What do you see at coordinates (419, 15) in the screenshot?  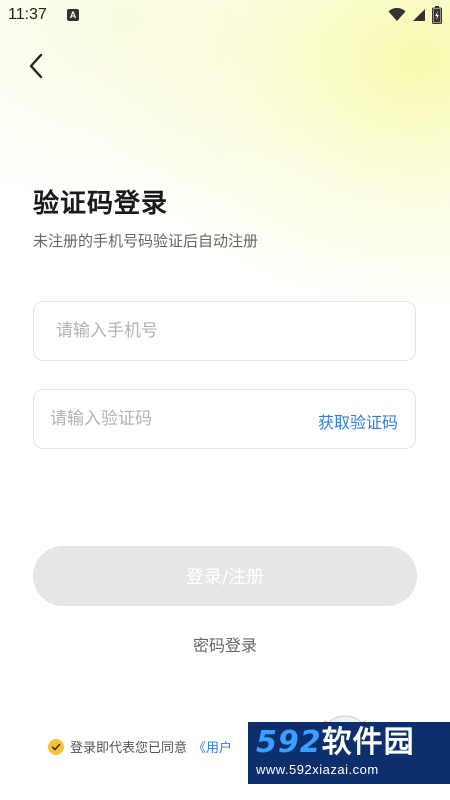 I see `signal-icon` at bounding box center [419, 15].